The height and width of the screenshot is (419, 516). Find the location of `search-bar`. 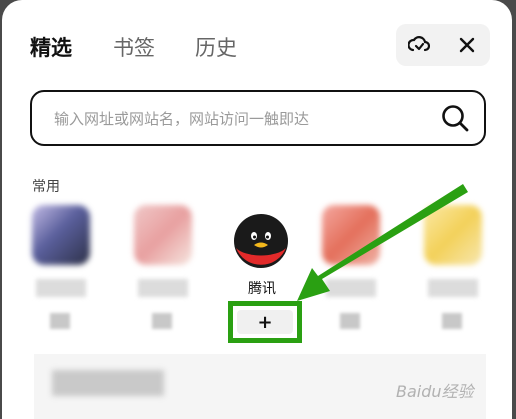

search-bar is located at coordinates (258, 118).